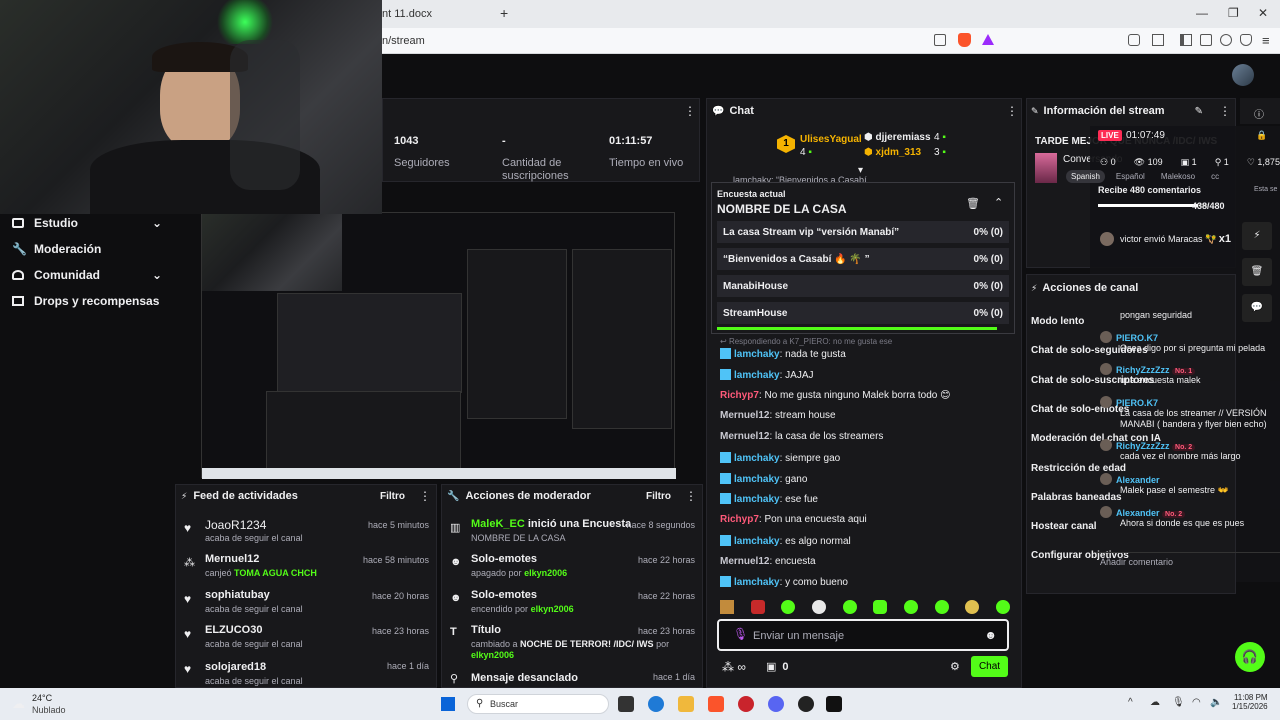 The height and width of the screenshot is (720, 1280). What do you see at coordinates (658, 496) in the screenshot?
I see `mod-filter-button: Filtro` at bounding box center [658, 496].